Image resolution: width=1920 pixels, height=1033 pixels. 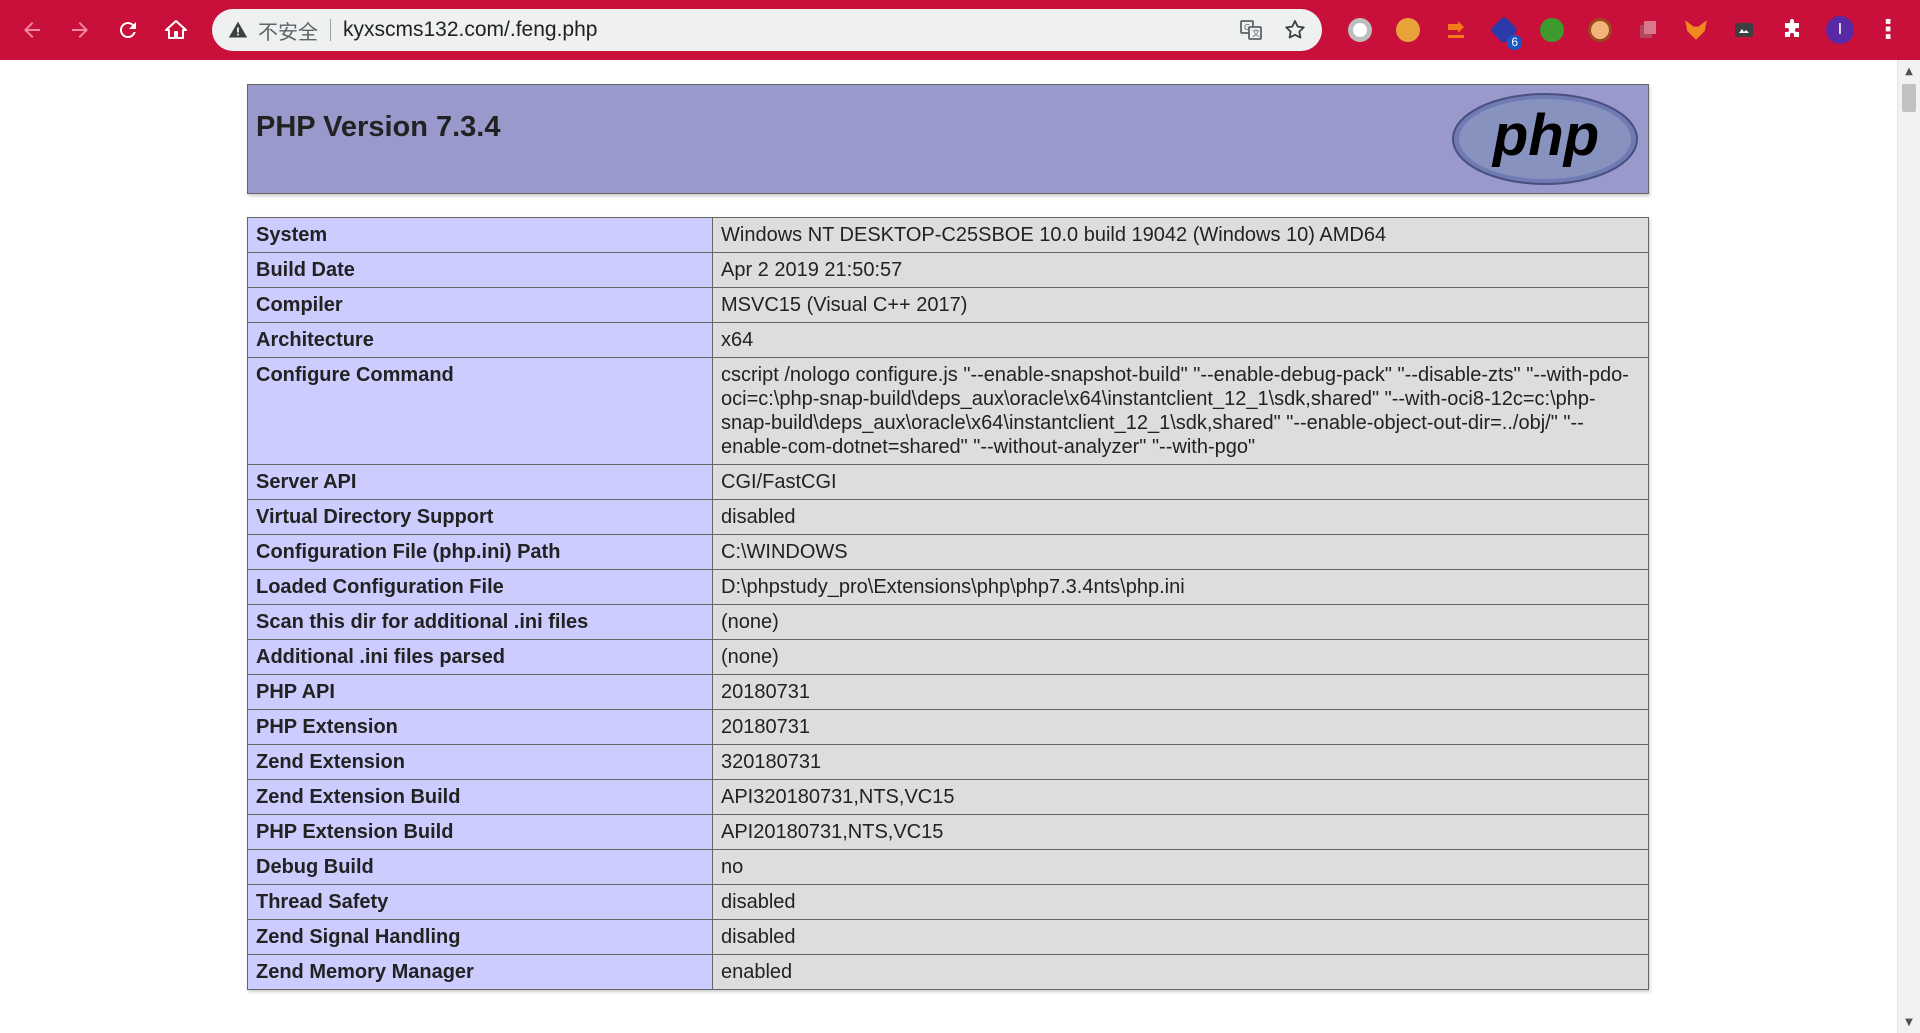 What do you see at coordinates (480, 937) in the screenshot?
I see `info-key: Zend Signal Handling` at bounding box center [480, 937].